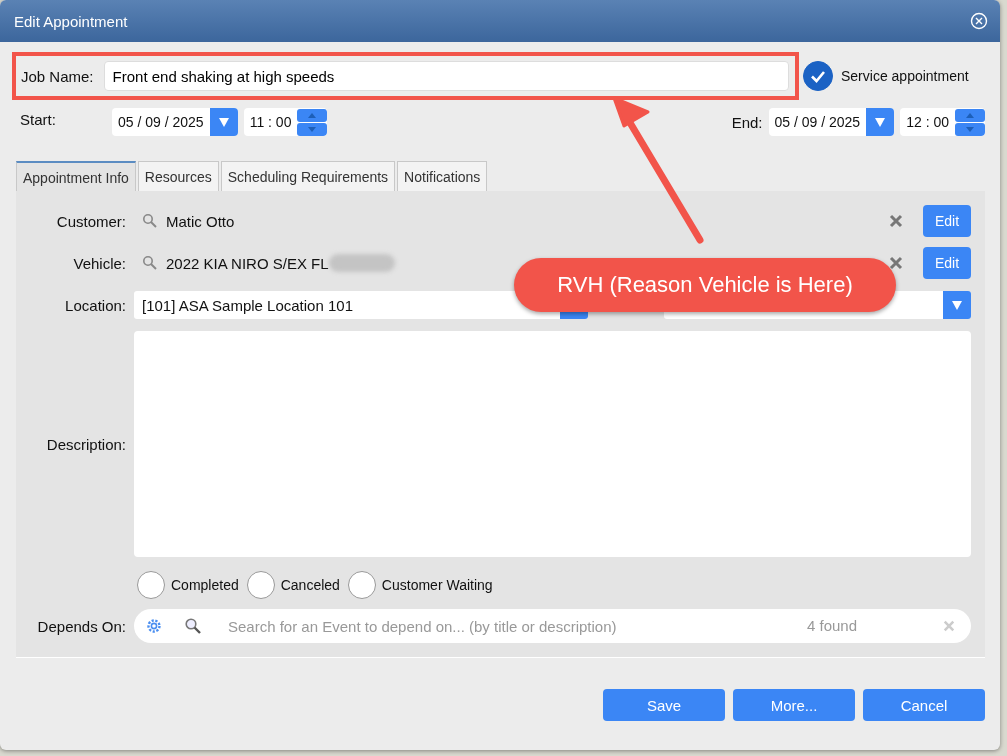  What do you see at coordinates (924, 705) in the screenshot?
I see `dialog-button: Cancel` at bounding box center [924, 705].